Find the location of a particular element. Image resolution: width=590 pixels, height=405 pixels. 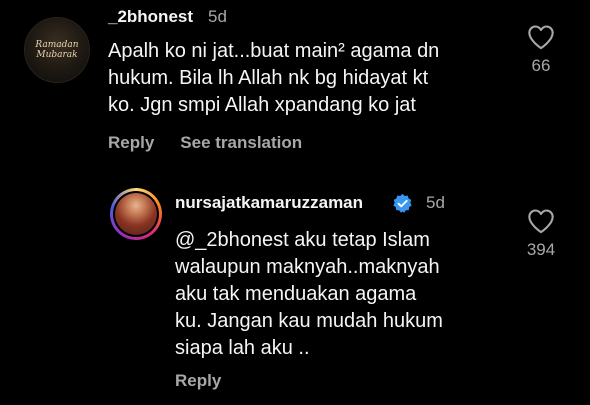

avatar: Ramadan Mubarak is located at coordinates (57, 50).